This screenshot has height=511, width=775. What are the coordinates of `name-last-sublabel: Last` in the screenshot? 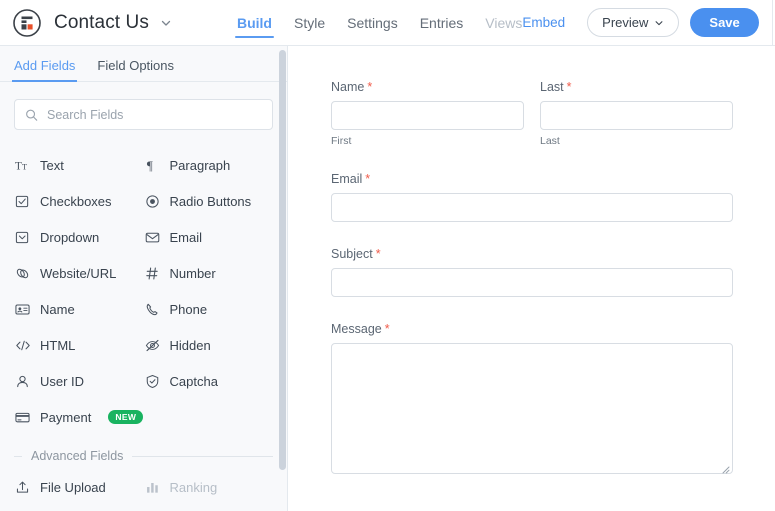 It's located at (550, 141).